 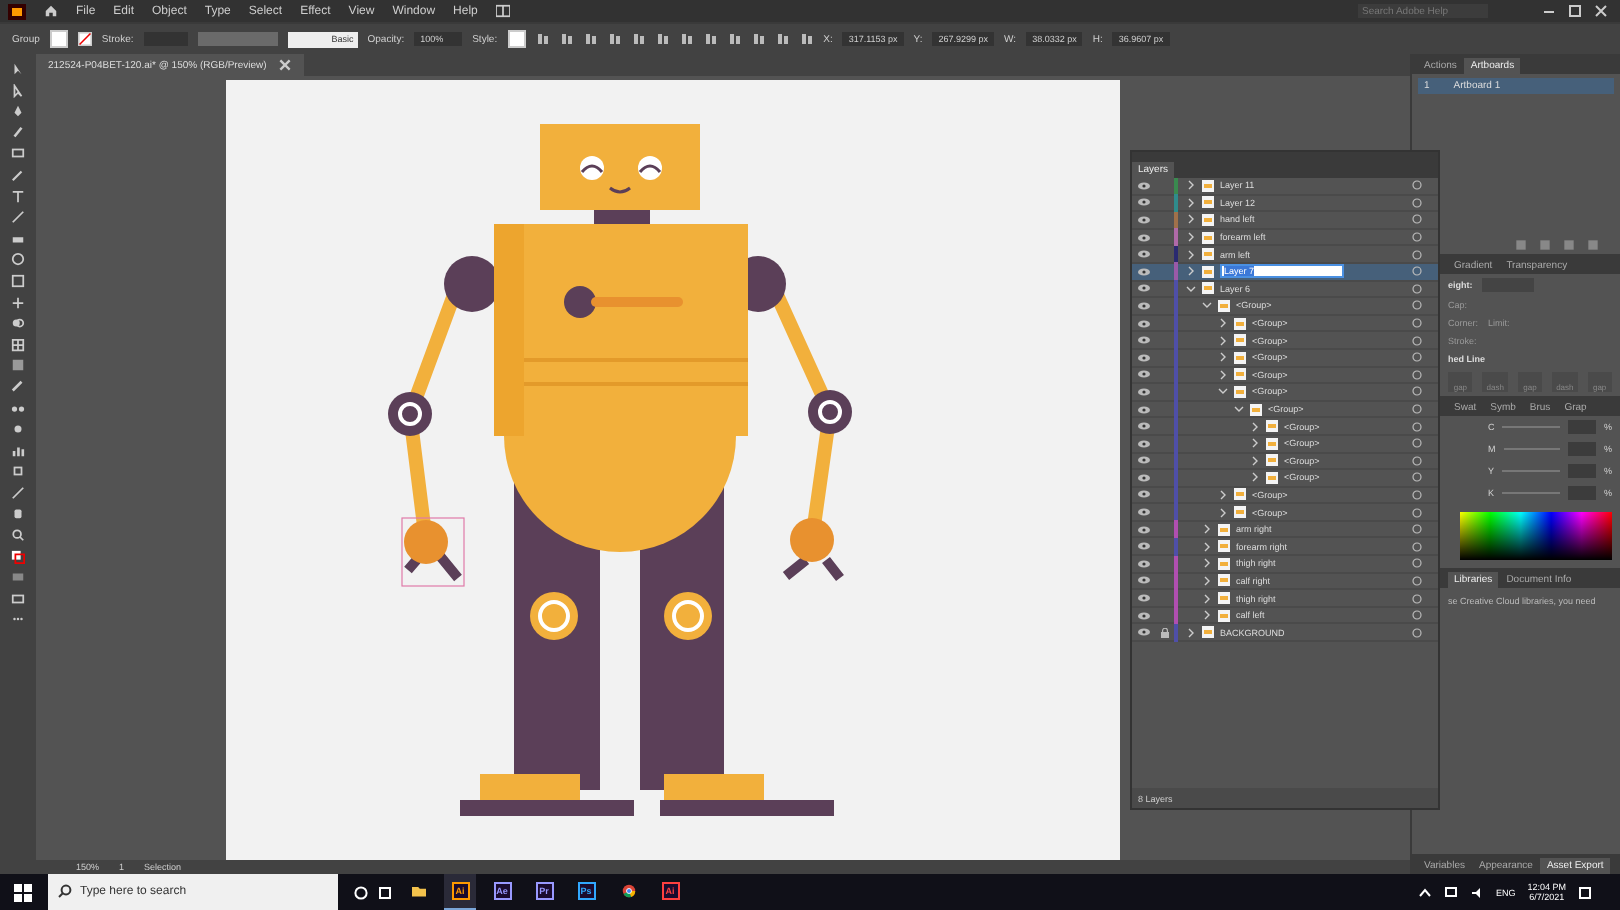 I want to click on windows-logo-icon, so click(x=23, y=892).